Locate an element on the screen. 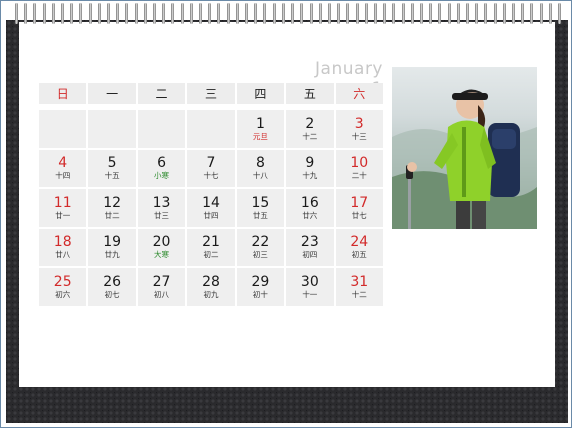  lunar-date: 初三 is located at coordinates (260, 255).